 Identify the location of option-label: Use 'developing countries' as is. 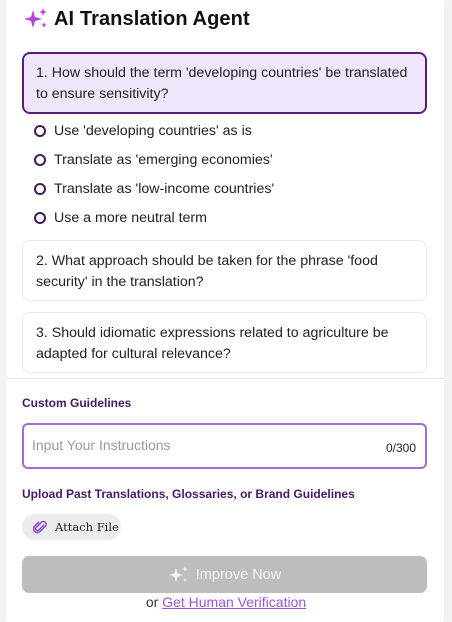
(153, 131).